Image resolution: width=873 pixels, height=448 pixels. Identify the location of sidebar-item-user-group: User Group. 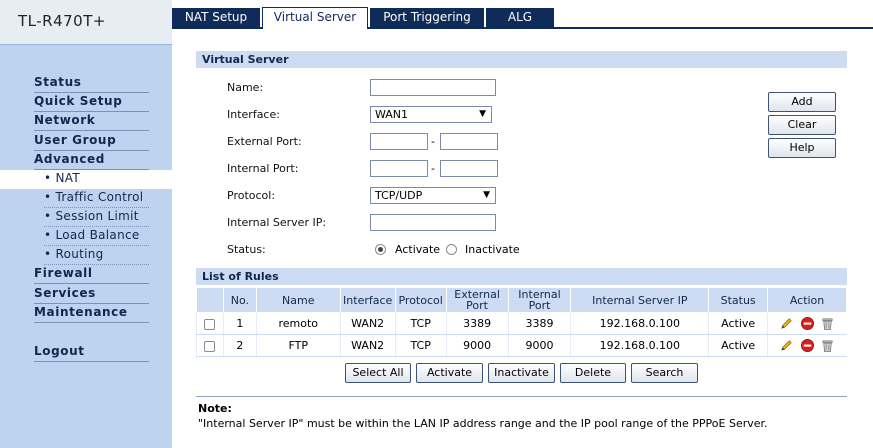
(91, 141).